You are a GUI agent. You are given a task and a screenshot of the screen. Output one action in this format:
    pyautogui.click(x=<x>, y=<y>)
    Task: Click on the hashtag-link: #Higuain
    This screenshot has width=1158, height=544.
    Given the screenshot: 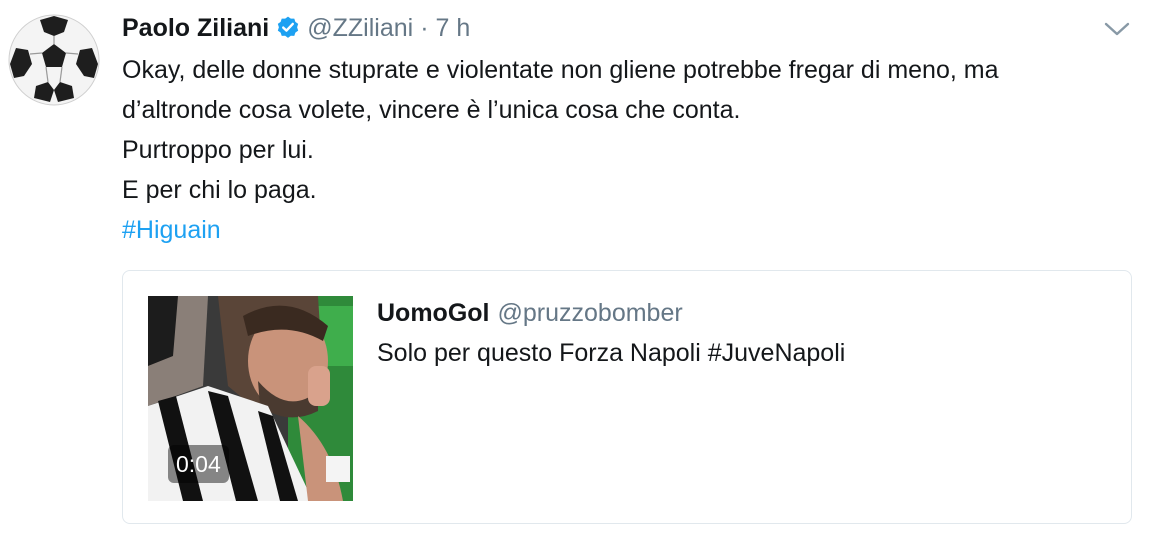 What is the action you would take?
    pyautogui.click(x=627, y=230)
    